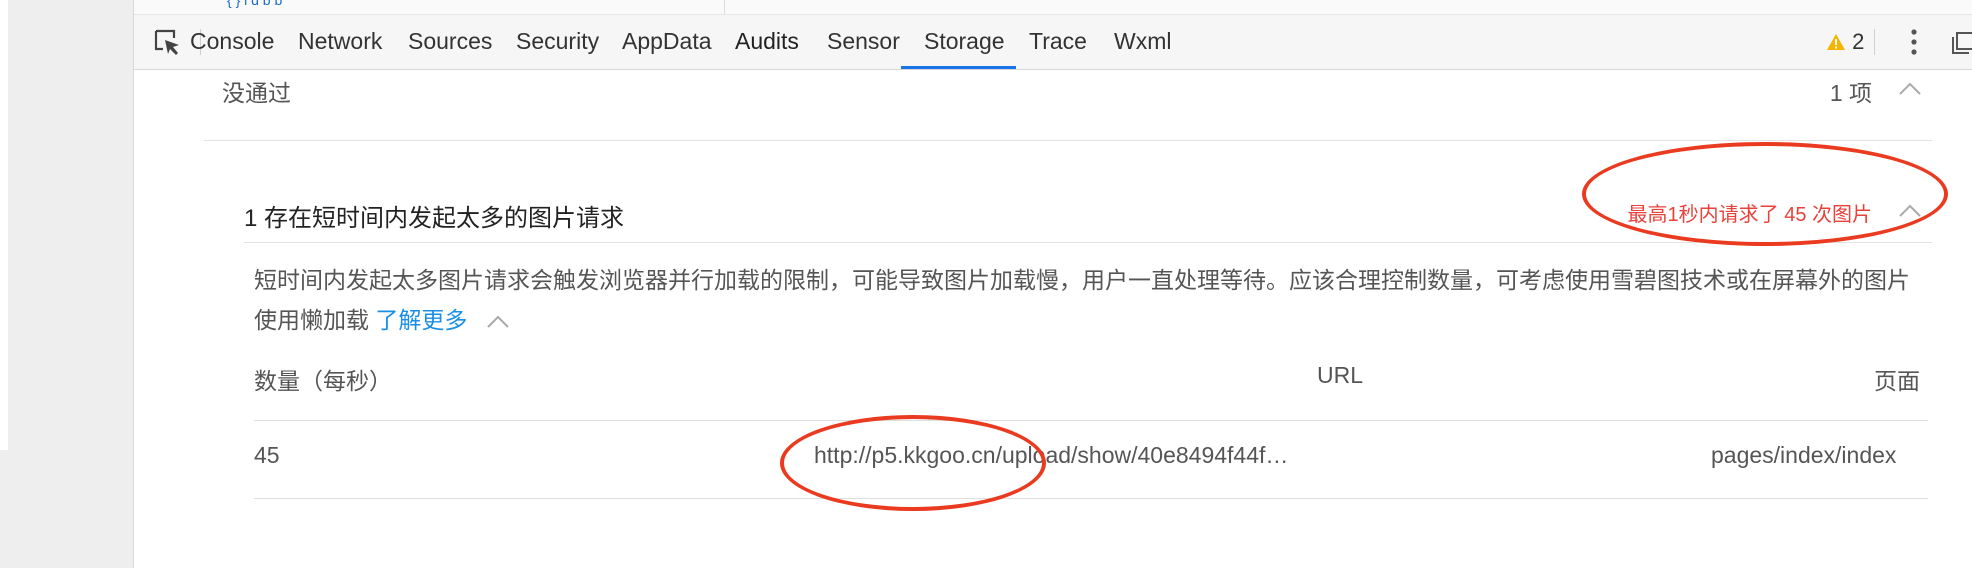 The width and height of the screenshot is (1972, 568). I want to click on failed-section-header: 没通过 1 项, so click(1068, 105).